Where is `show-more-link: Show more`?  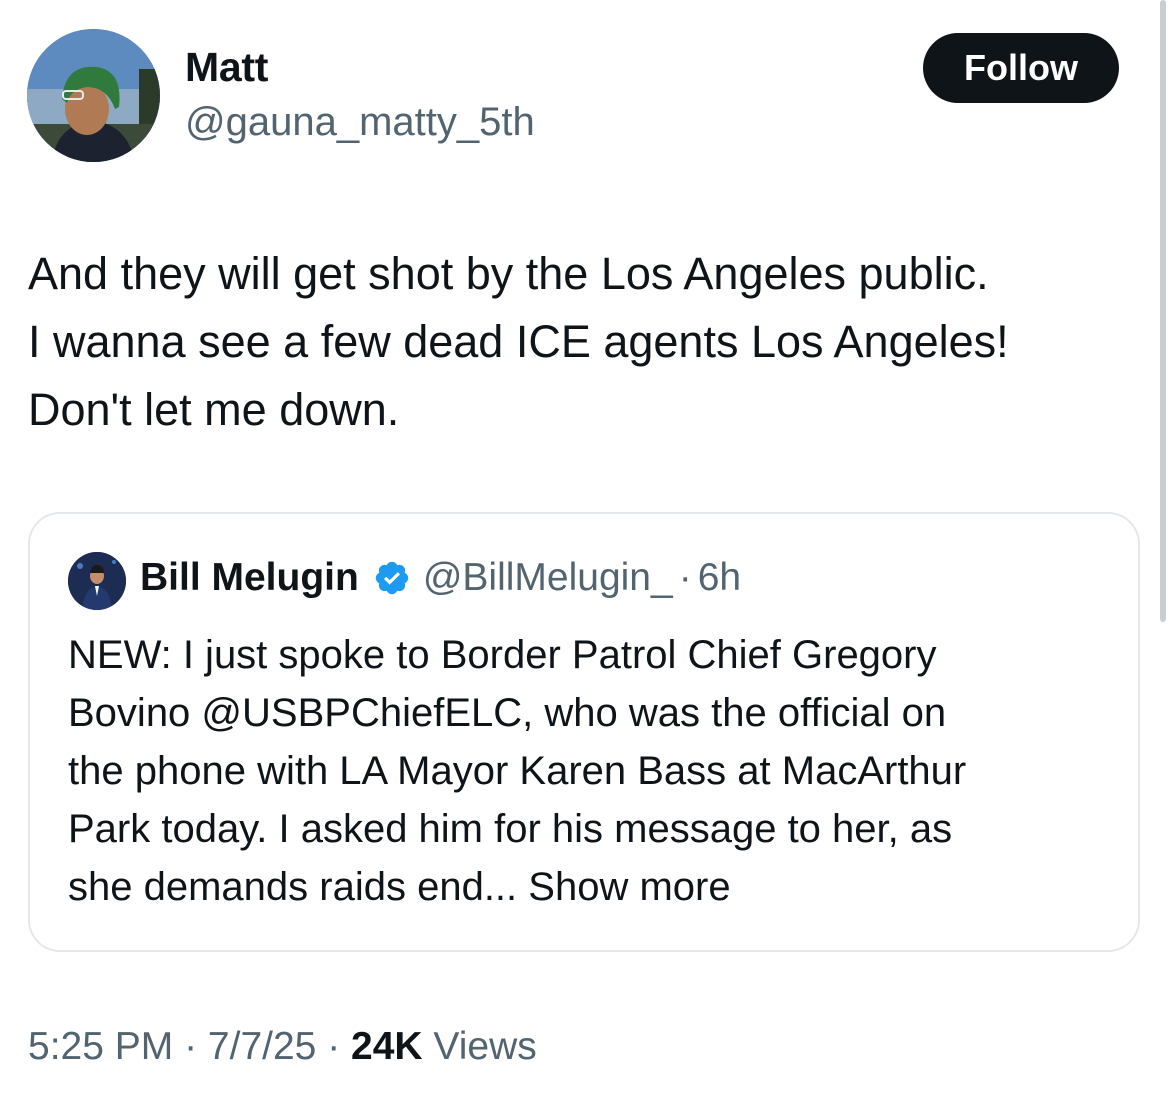 show-more-link: Show more is located at coordinates (629, 887).